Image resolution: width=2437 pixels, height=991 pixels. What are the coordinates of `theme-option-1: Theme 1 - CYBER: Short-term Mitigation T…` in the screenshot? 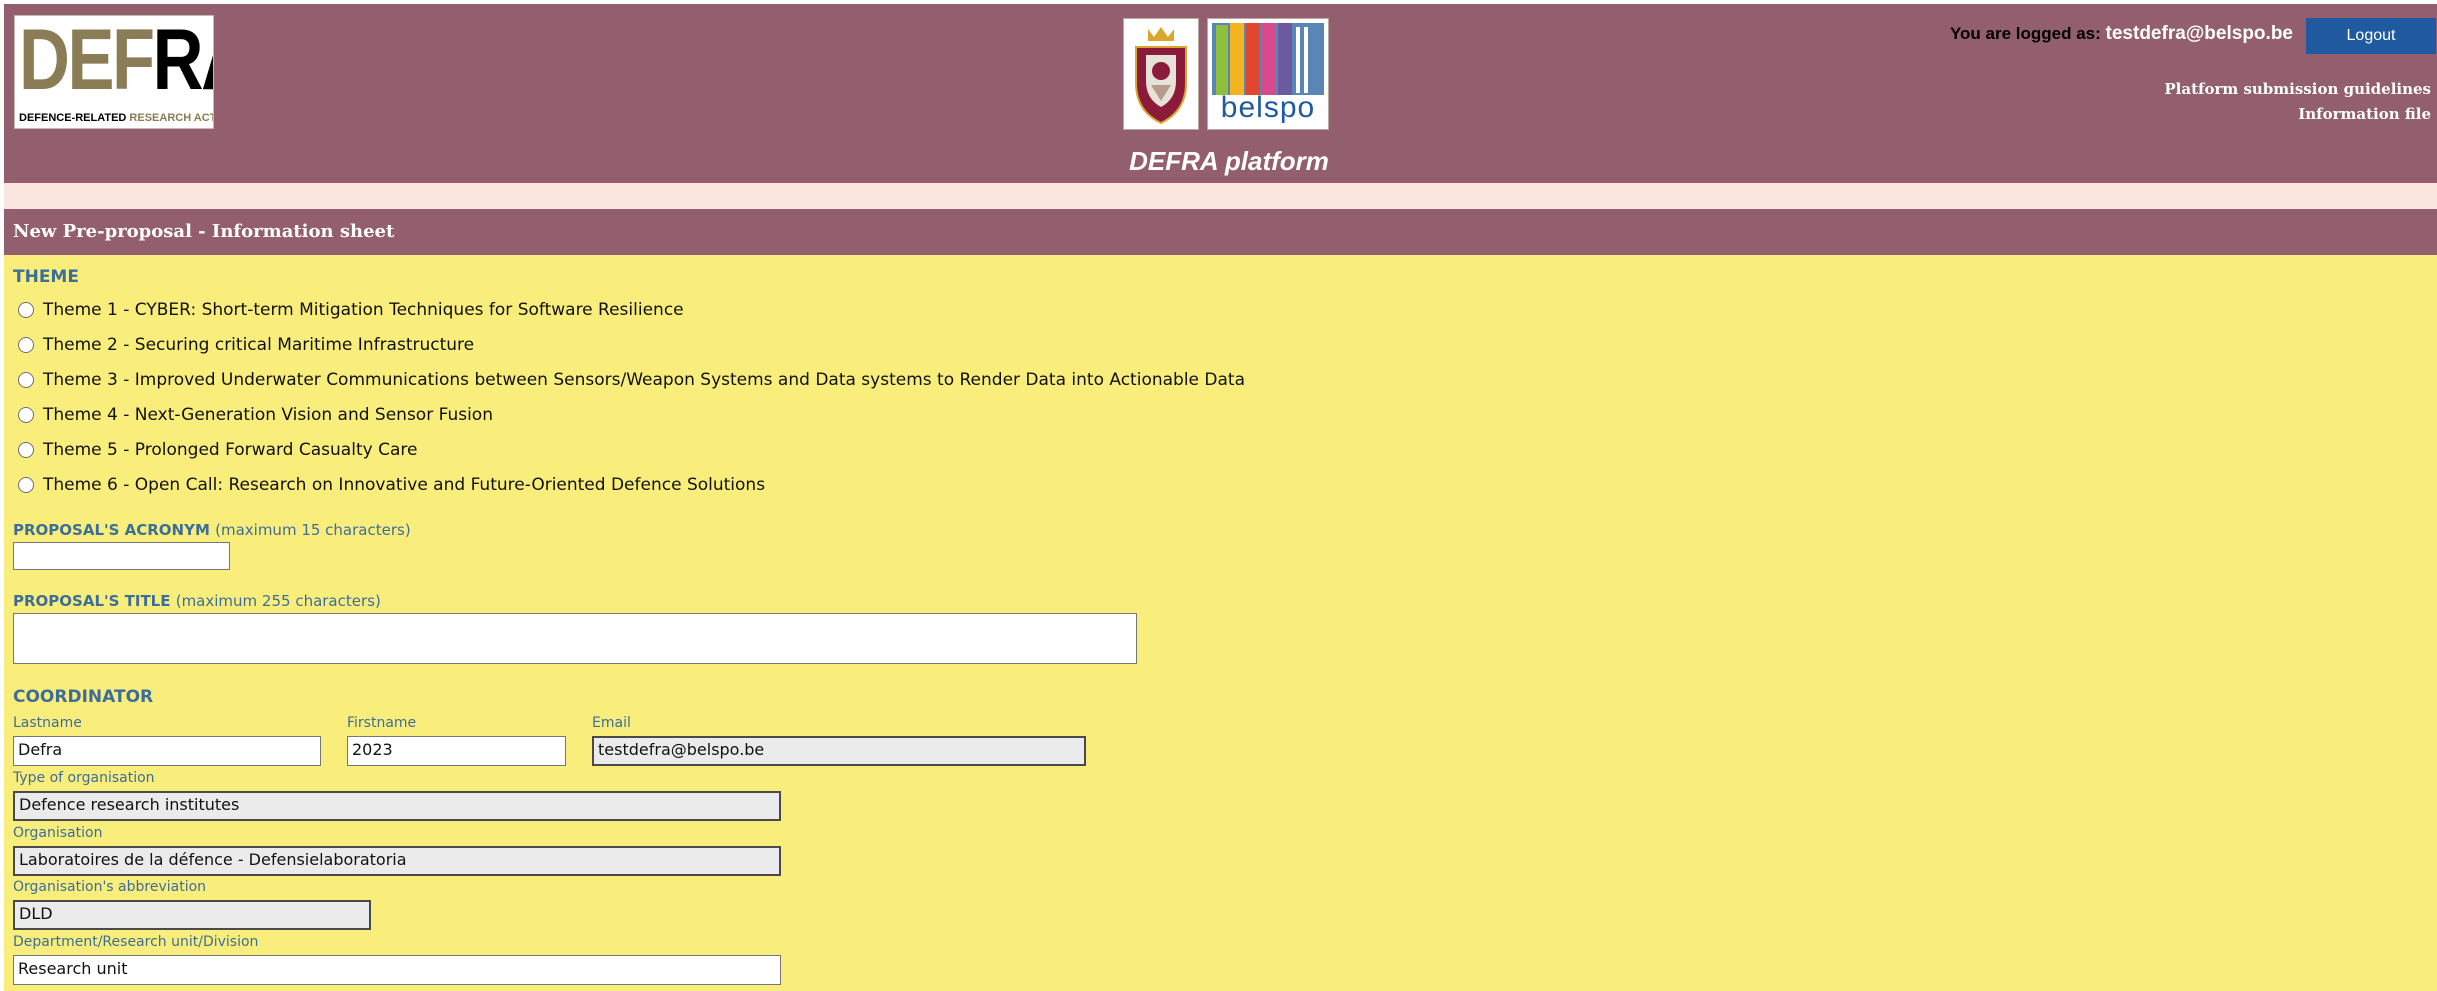 It's located at (351, 310).